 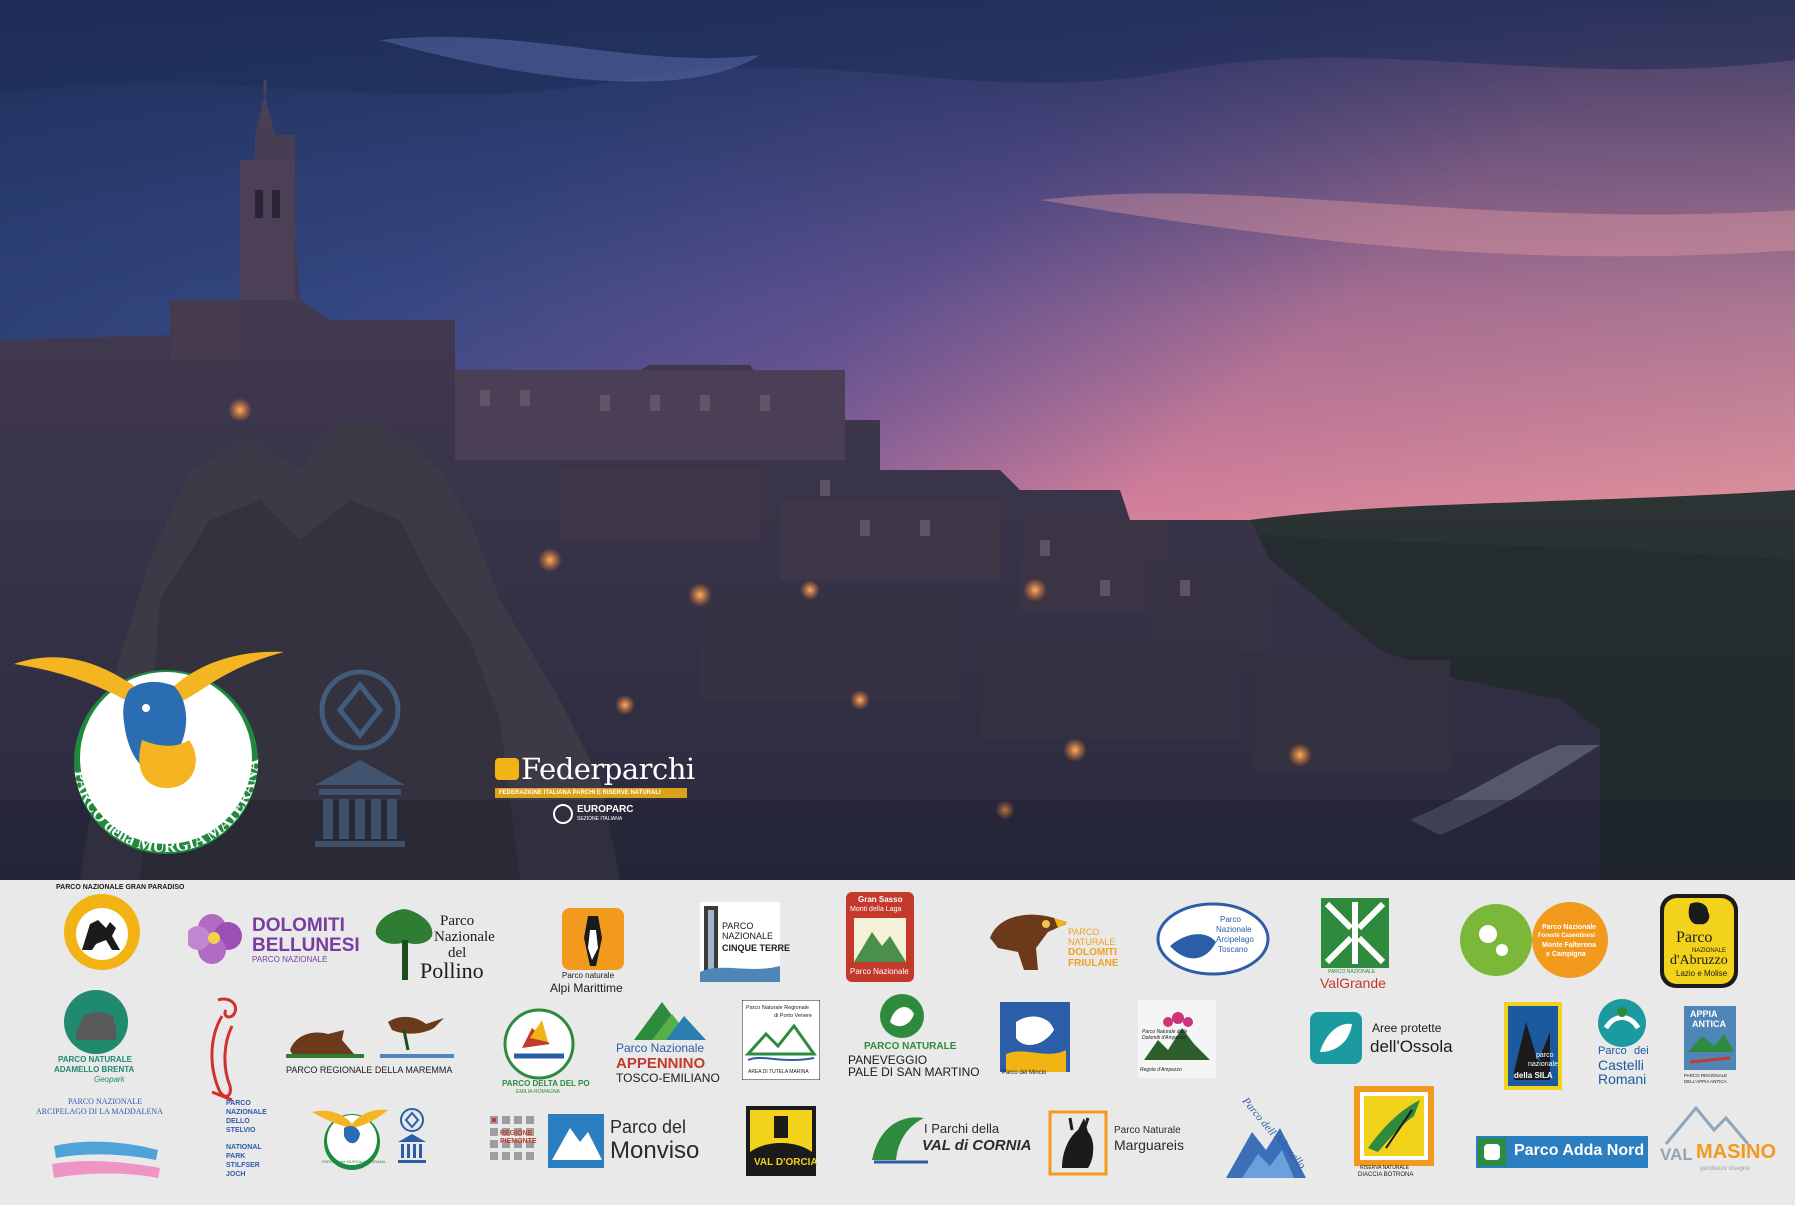 What do you see at coordinates (97, 1038) in the screenshot?
I see `adamello-brenta-logo: PARCO NATURALE ADAMELLO BRENTA Geopark` at bounding box center [97, 1038].